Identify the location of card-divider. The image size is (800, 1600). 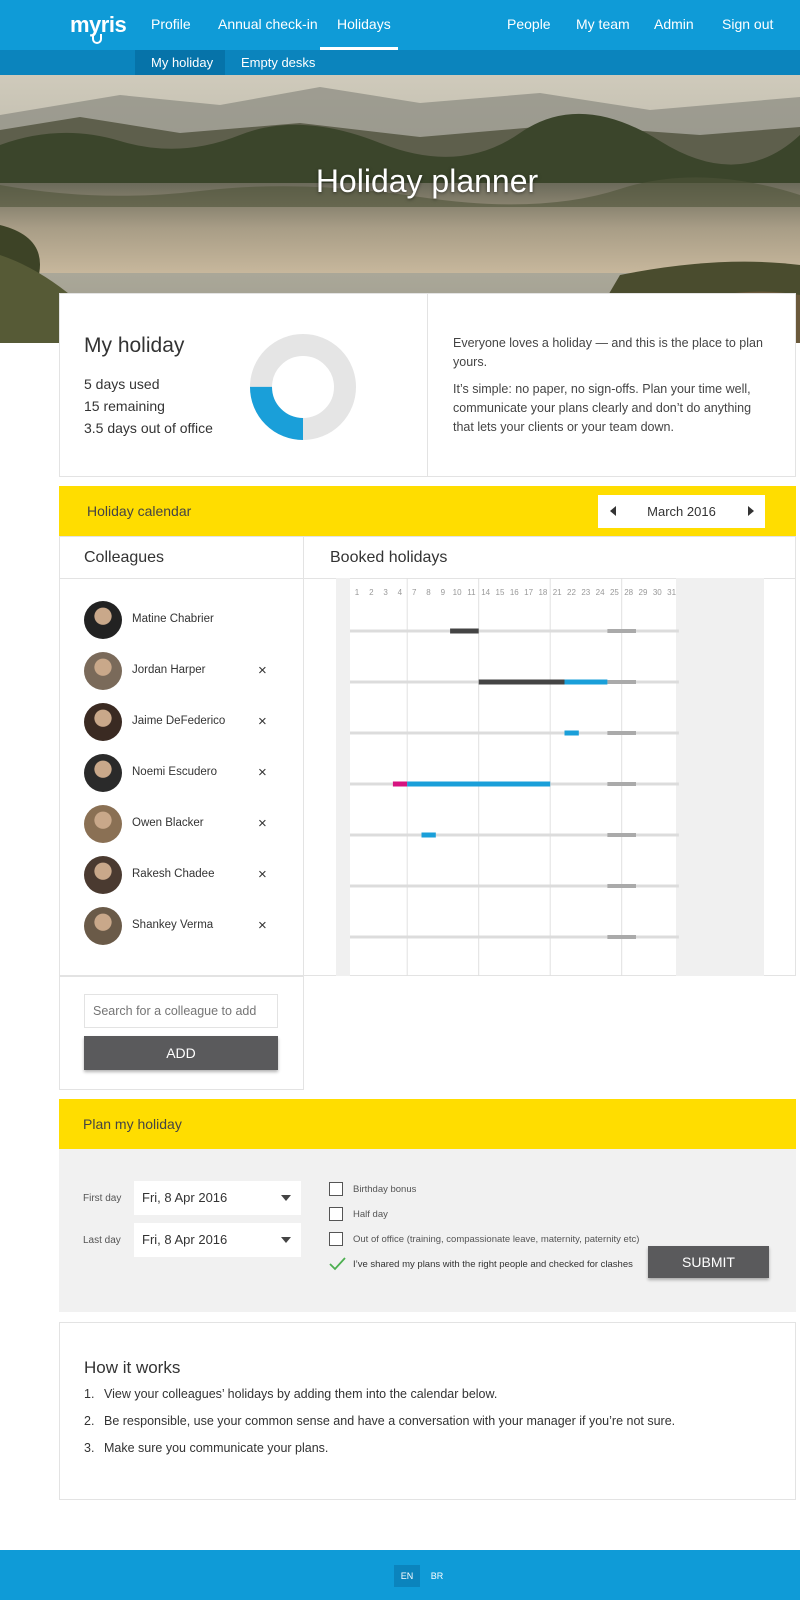
(427, 385).